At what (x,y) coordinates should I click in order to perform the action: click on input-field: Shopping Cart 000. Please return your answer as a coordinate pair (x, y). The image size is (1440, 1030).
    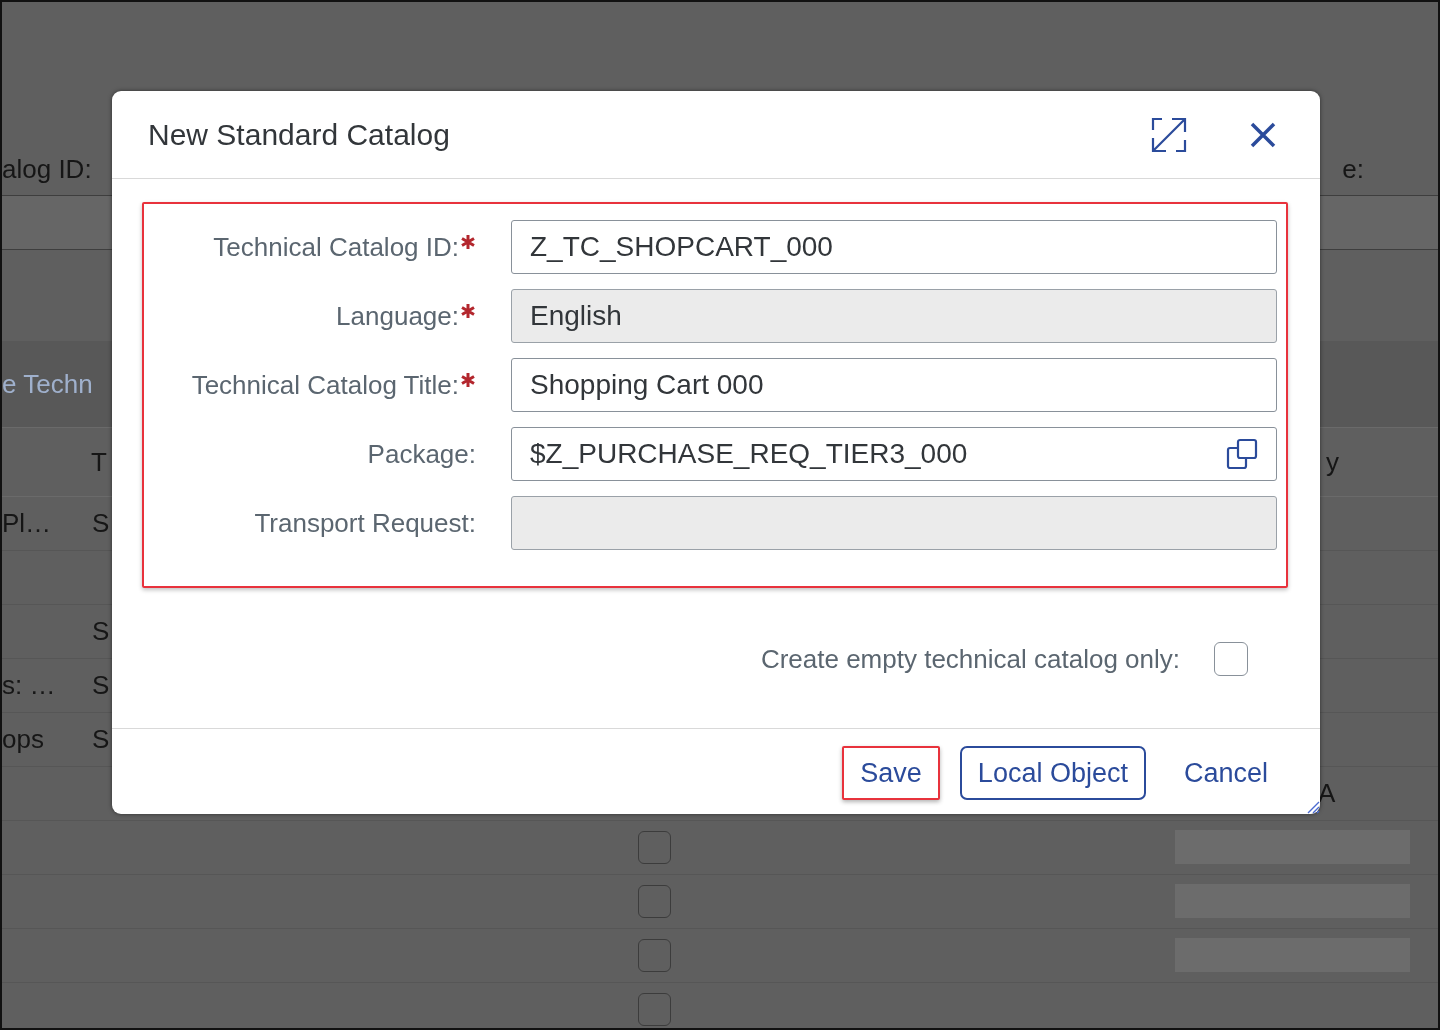
    Looking at the image, I should click on (894, 385).